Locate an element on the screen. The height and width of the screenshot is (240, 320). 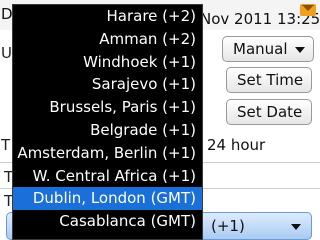
set-date-button: Set Date is located at coordinates (269, 112).